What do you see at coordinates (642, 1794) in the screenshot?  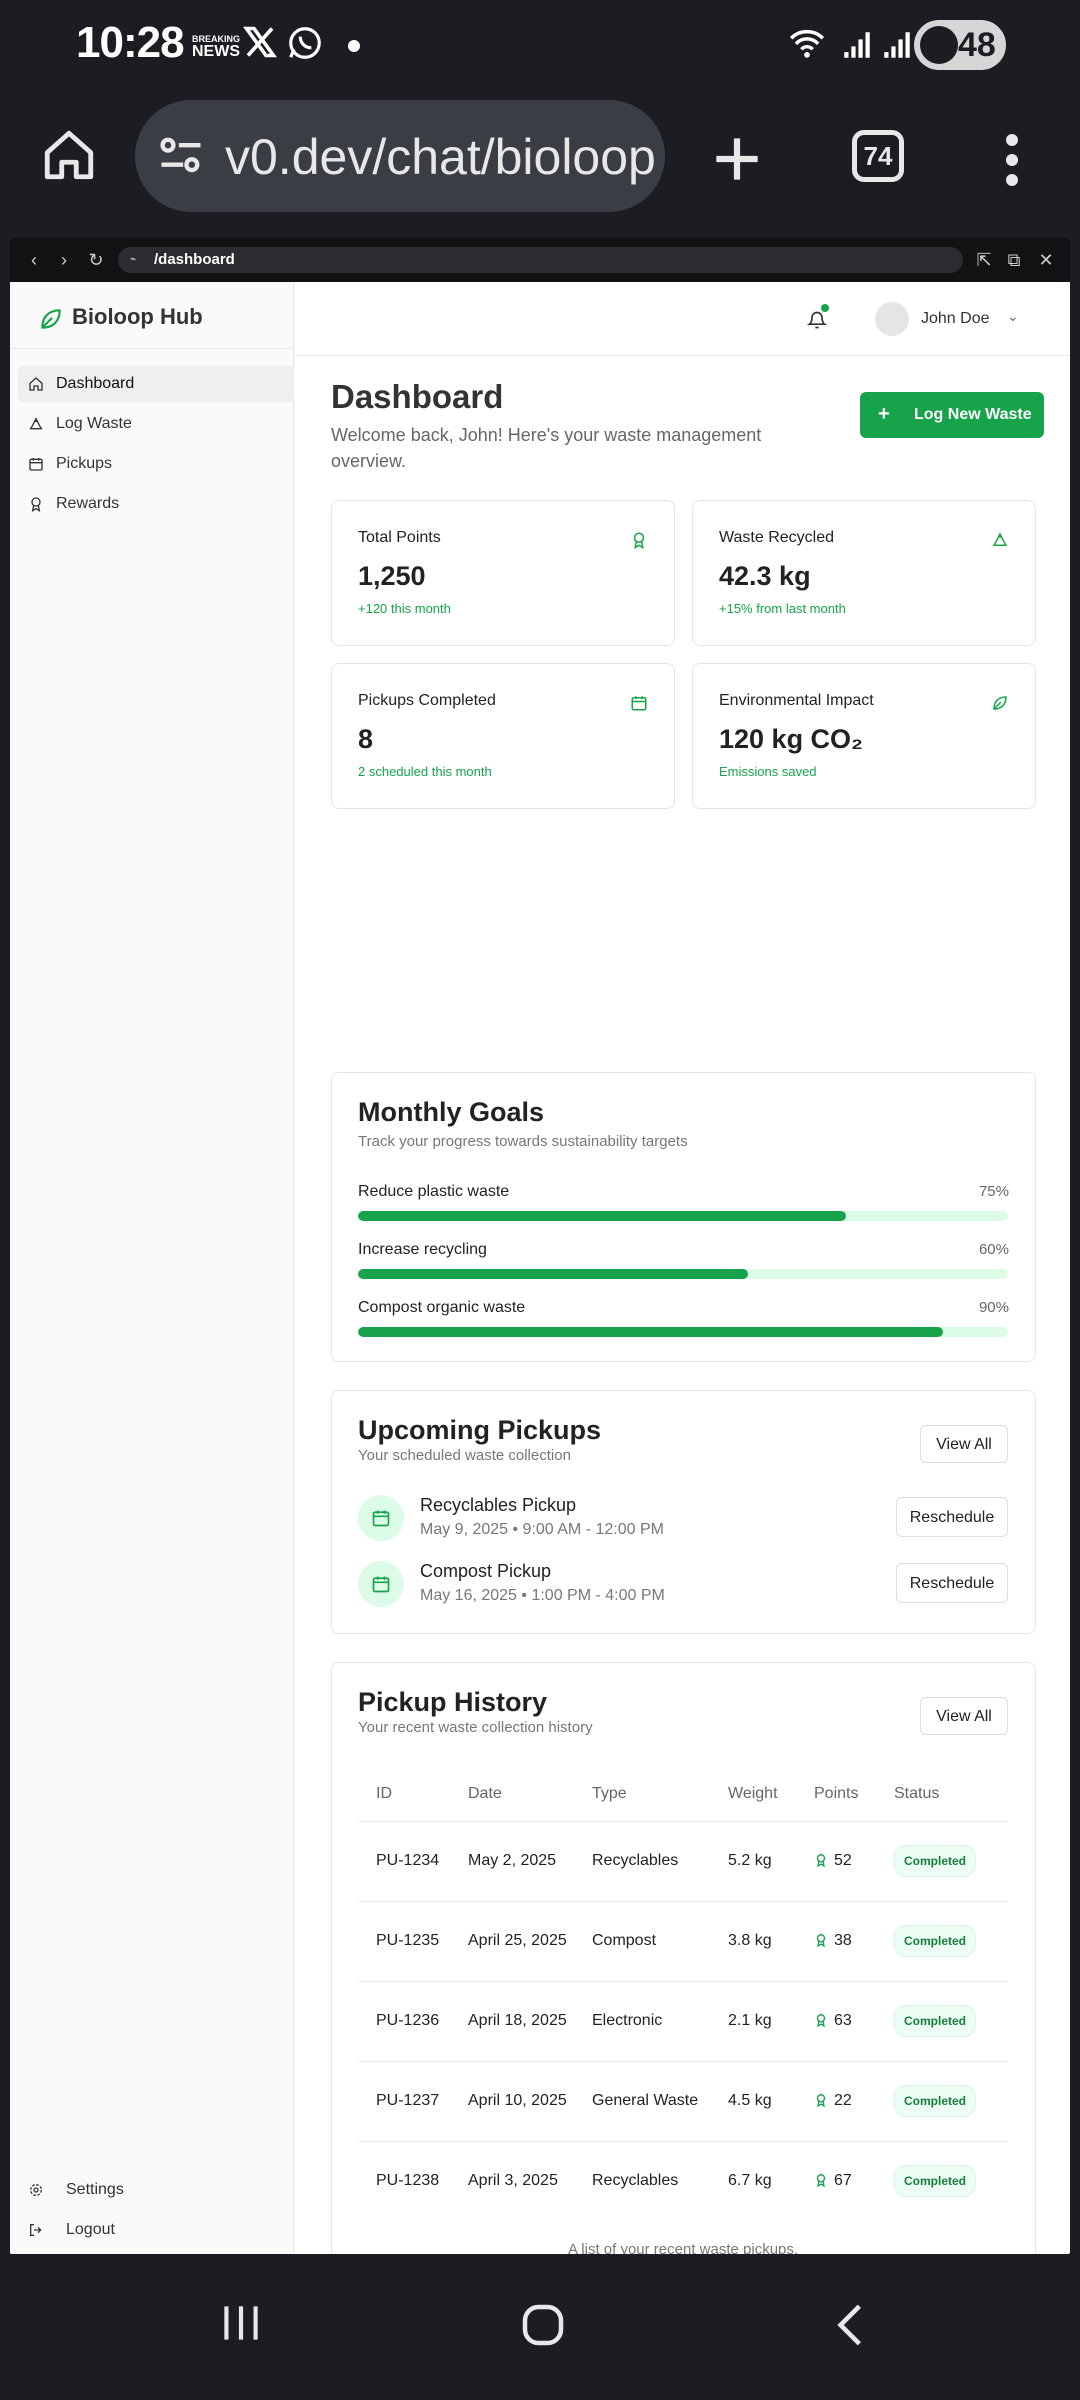 I see `column-header-type: Type` at bounding box center [642, 1794].